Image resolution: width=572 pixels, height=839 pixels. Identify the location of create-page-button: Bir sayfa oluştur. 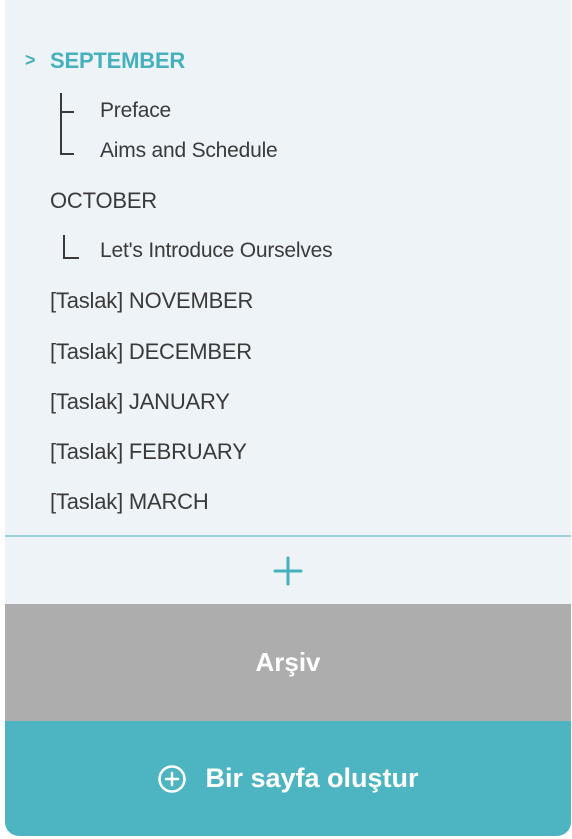
(288, 778).